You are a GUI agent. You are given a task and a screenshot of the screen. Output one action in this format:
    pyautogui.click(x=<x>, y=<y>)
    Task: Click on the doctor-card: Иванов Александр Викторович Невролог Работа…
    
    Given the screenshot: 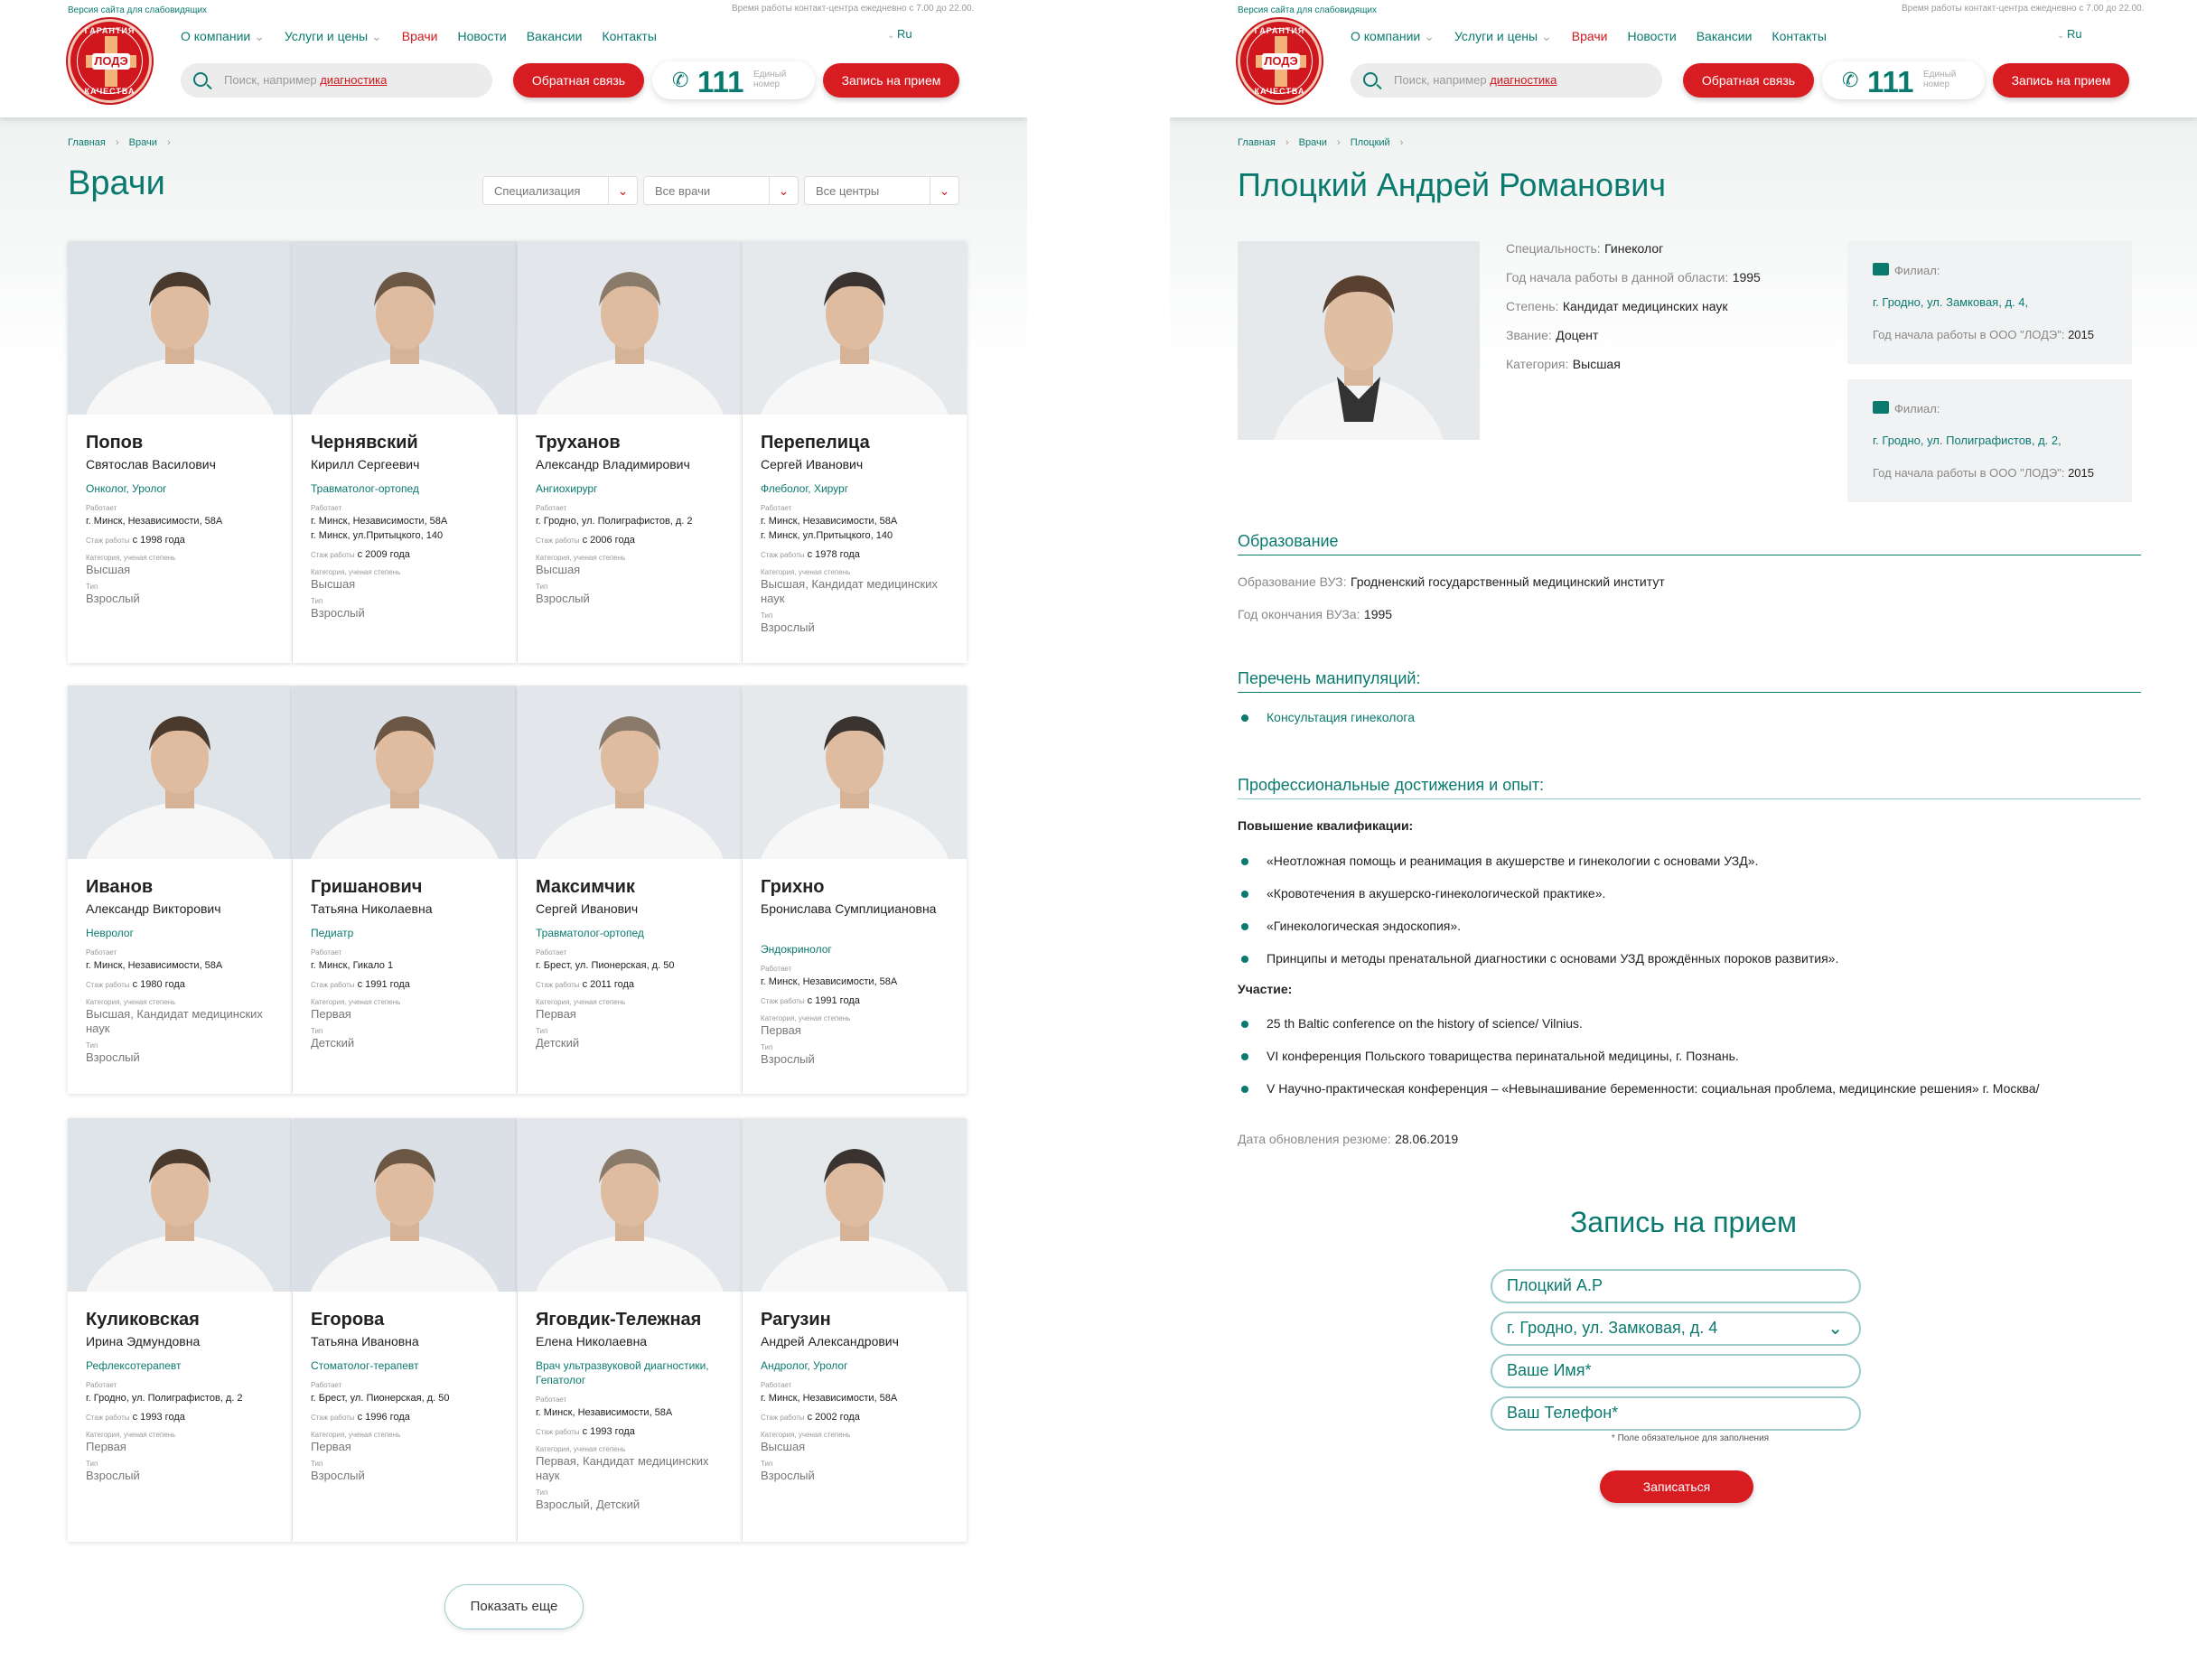 What is the action you would take?
    pyautogui.click(x=180, y=890)
    